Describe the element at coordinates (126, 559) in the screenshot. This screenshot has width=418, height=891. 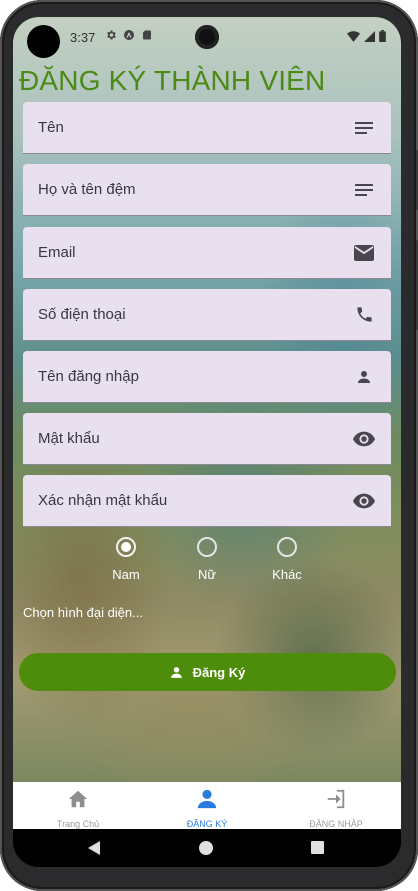
I see `gender-option-male: Nam` at that location.